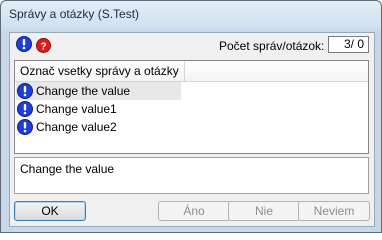 Image resolution: width=382 pixels, height=240 pixels. What do you see at coordinates (194, 211) in the screenshot?
I see `yes-button: Áno` at bounding box center [194, 211].